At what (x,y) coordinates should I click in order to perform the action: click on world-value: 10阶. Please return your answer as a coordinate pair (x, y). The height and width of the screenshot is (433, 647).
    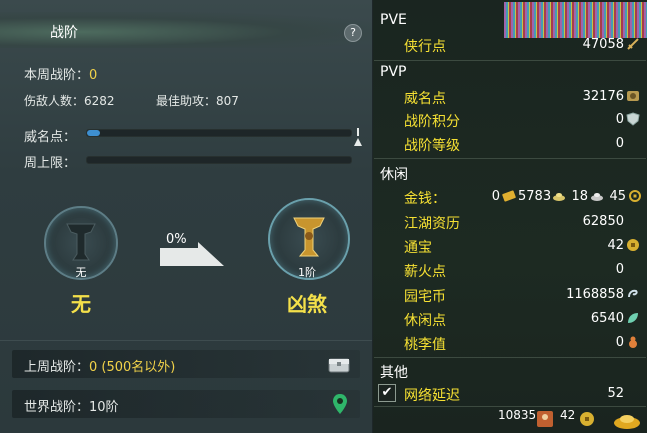
    Looking at the image, I should click on (104, 407).